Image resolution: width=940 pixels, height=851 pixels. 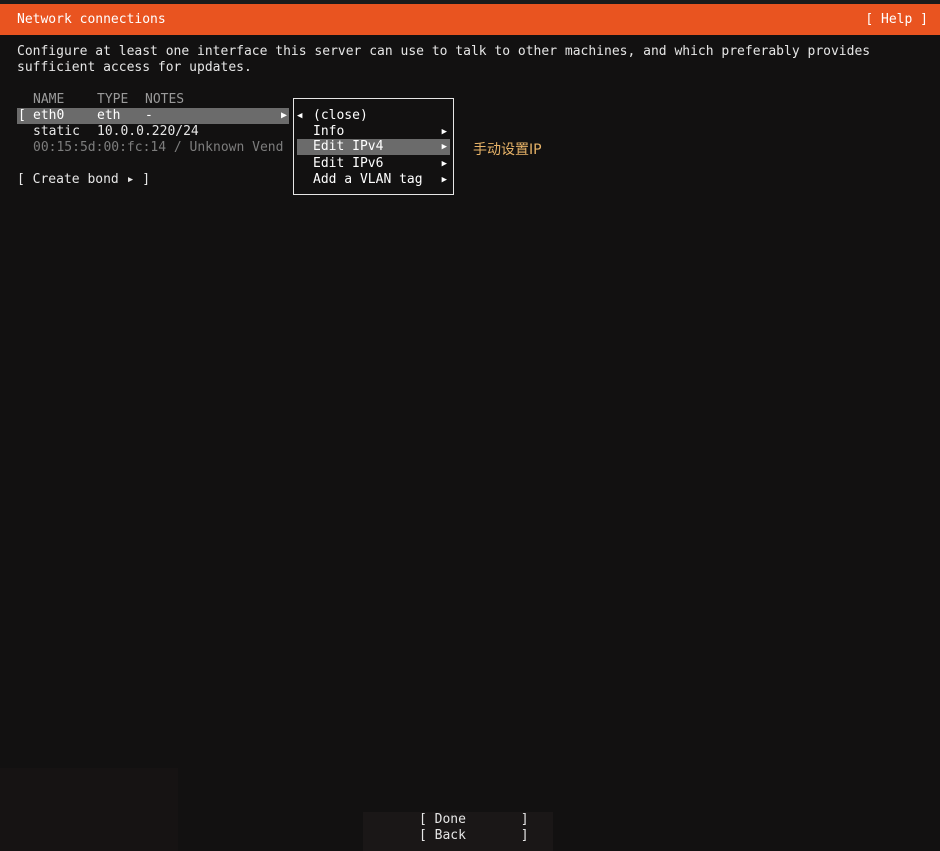 What do you see at coordinates (329, 131) in the screenshot?
I see `menu-item-label: Info` at bounding box center [329, 131].